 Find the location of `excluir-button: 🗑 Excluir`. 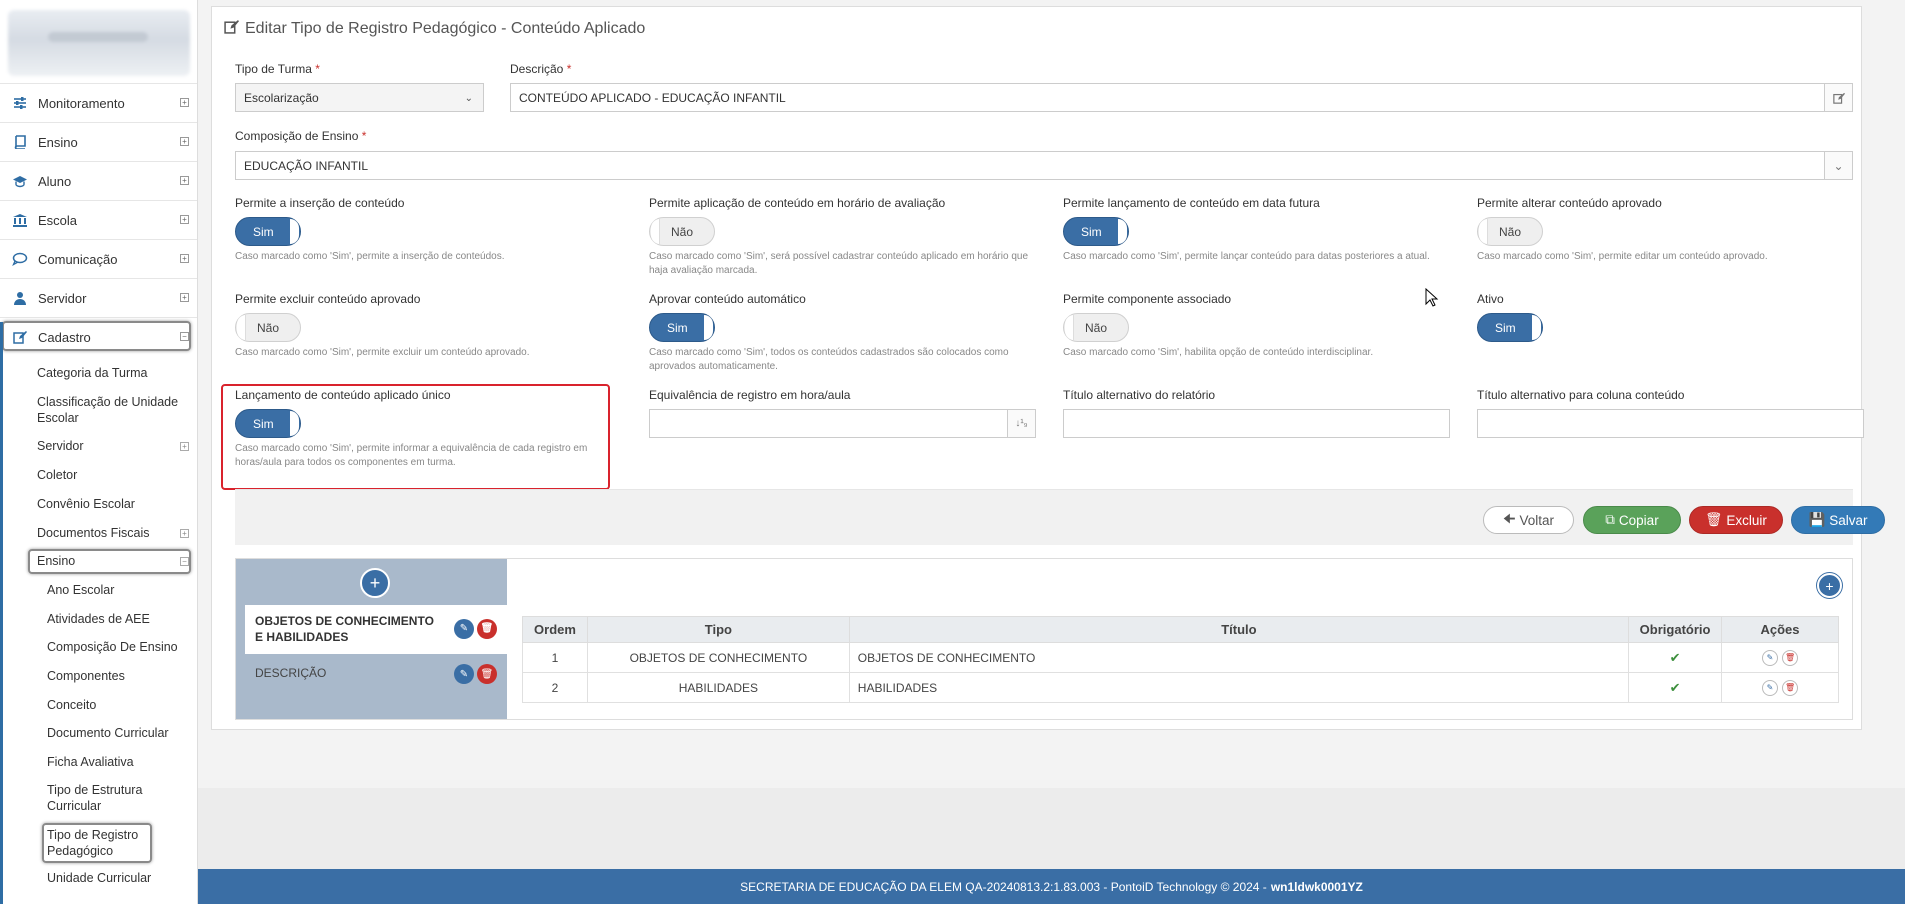

excluir-button: 🗑 Excluir is located at coordinates (1736, 520).